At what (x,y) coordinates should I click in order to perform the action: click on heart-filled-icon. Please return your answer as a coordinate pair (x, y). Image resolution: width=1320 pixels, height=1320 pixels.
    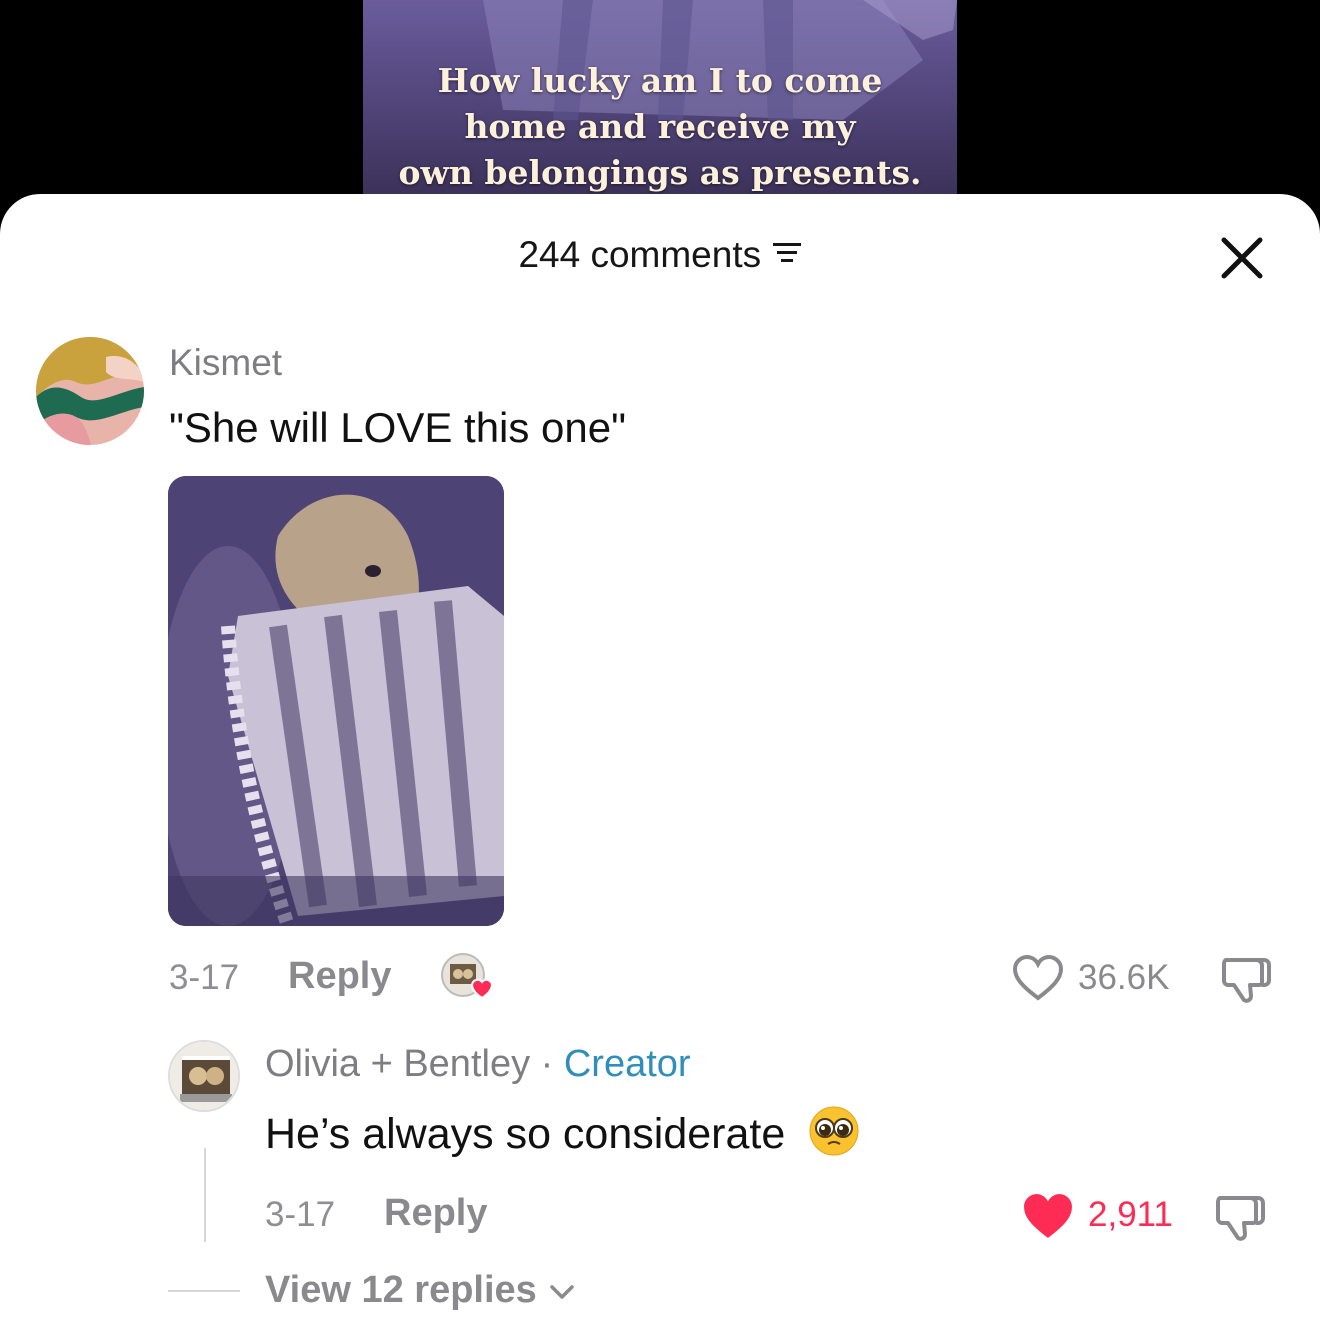
    Looking at the image, I should click on (1048, 1216).